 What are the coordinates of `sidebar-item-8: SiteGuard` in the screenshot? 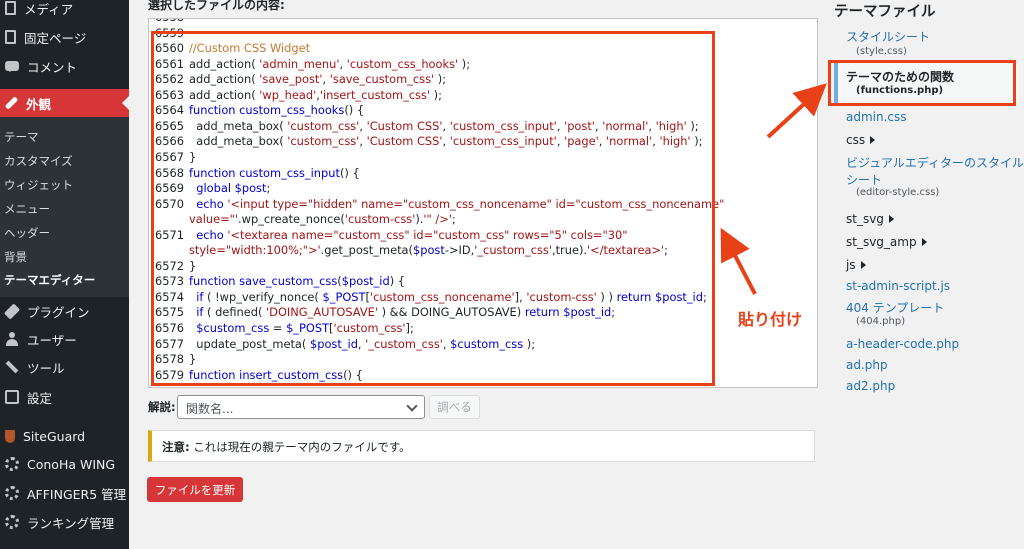 It's located at (64, 436).